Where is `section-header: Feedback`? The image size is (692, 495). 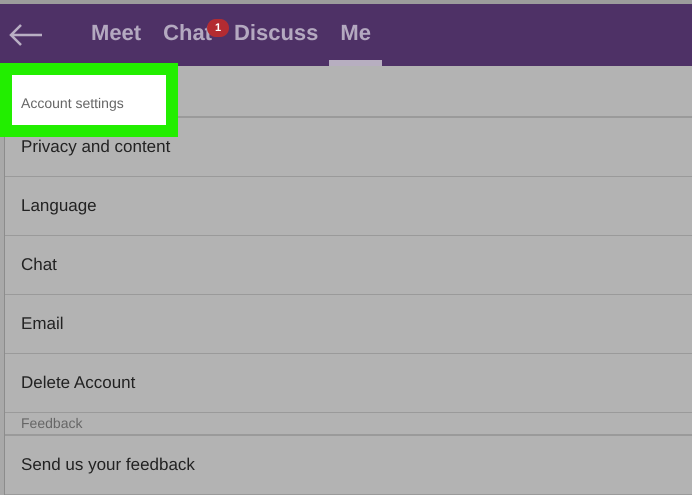
section-header: Feedback is located at coordinates (51, 423).